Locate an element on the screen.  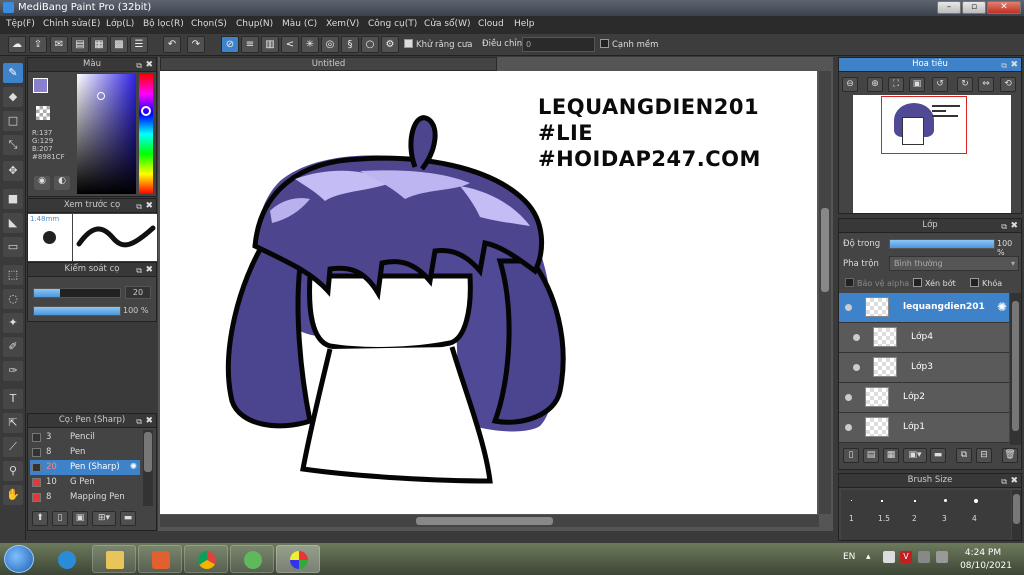
brush-tool-icon: ✎ is located at coordinates (13, 73).